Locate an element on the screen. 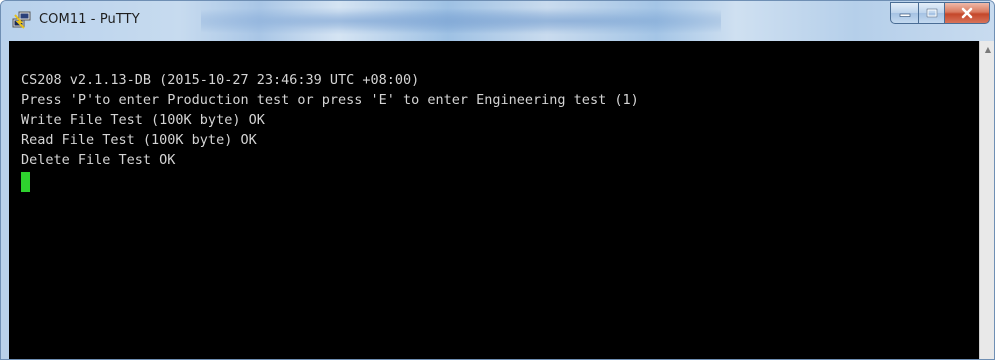 The height and width of the screenshot is (360, 995). title-bar: COM11 - PuTTY is located at coordinates (497, 21).